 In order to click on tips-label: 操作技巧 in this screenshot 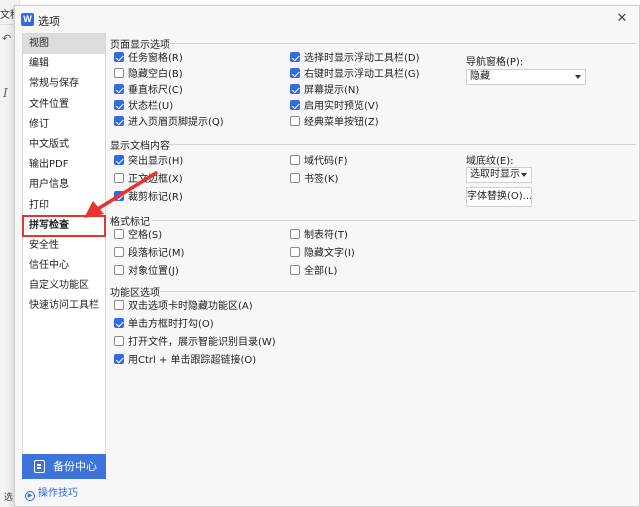, I will do `click(58, 493)`.